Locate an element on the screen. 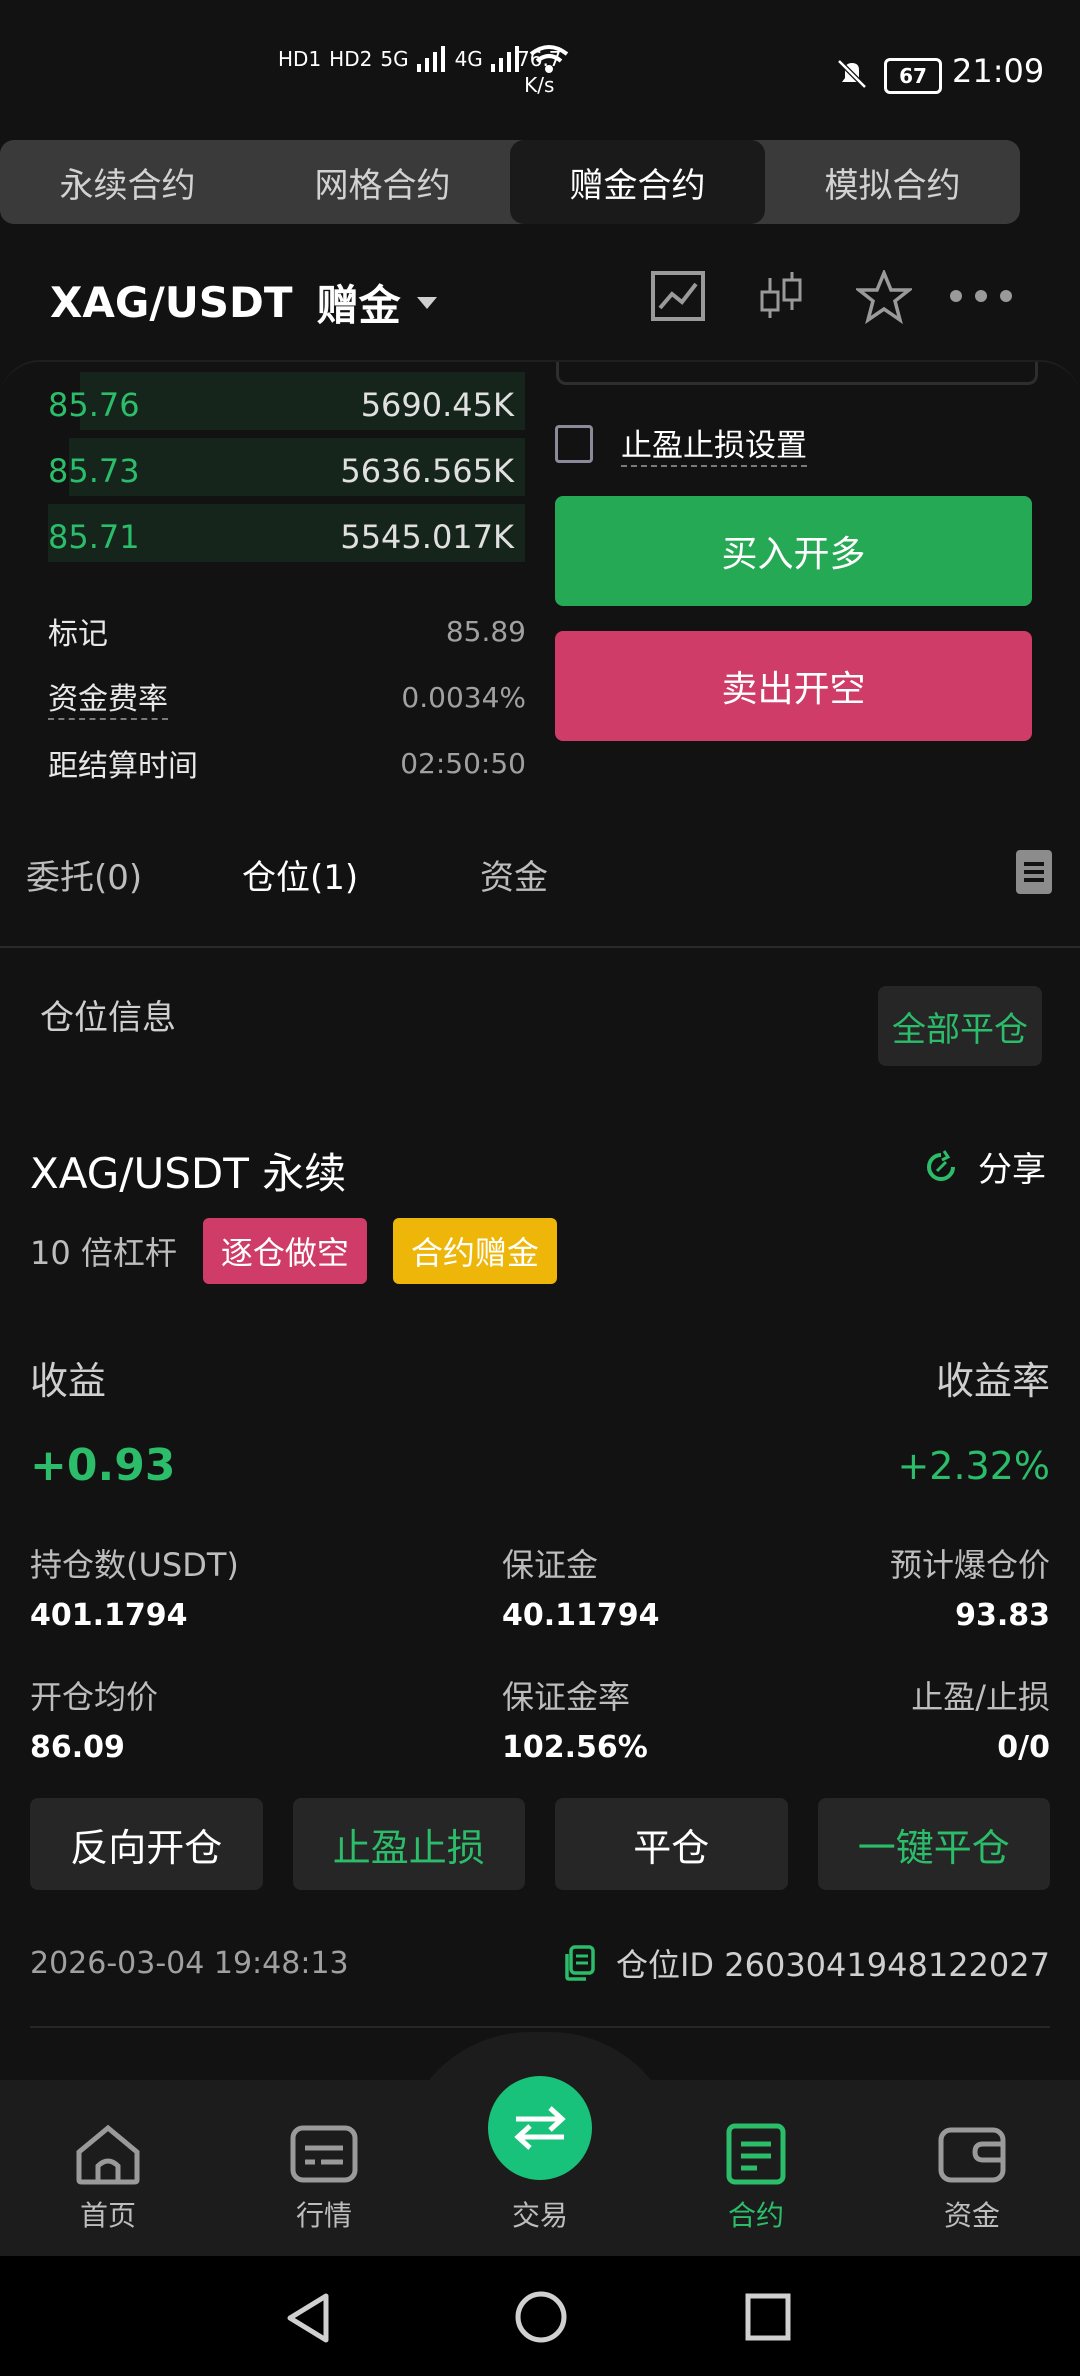 The width and height of the screenshot is (1080, 2376). reverse-position-button: 反向开仓 is located at coordinates (146, 1844).